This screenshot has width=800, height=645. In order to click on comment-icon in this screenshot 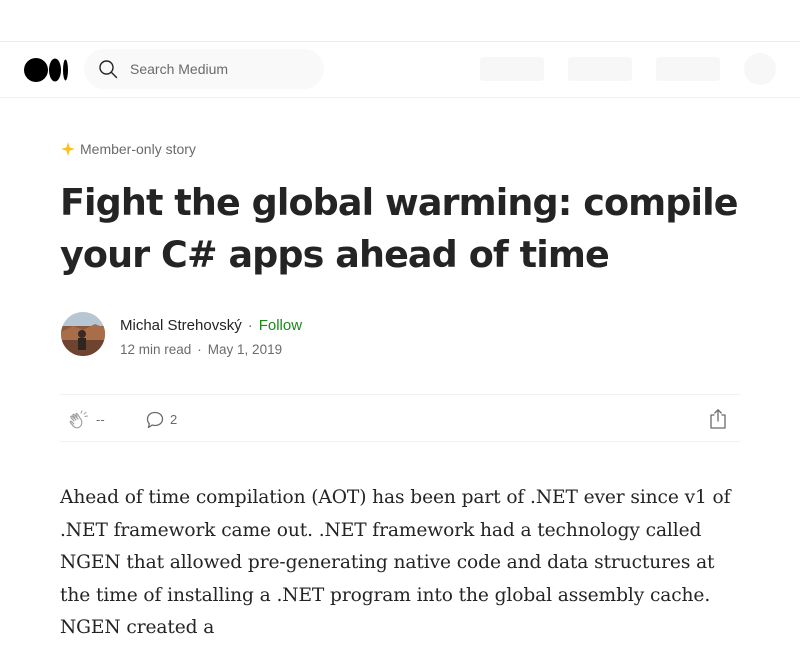, I will do `click(155, 420)`.